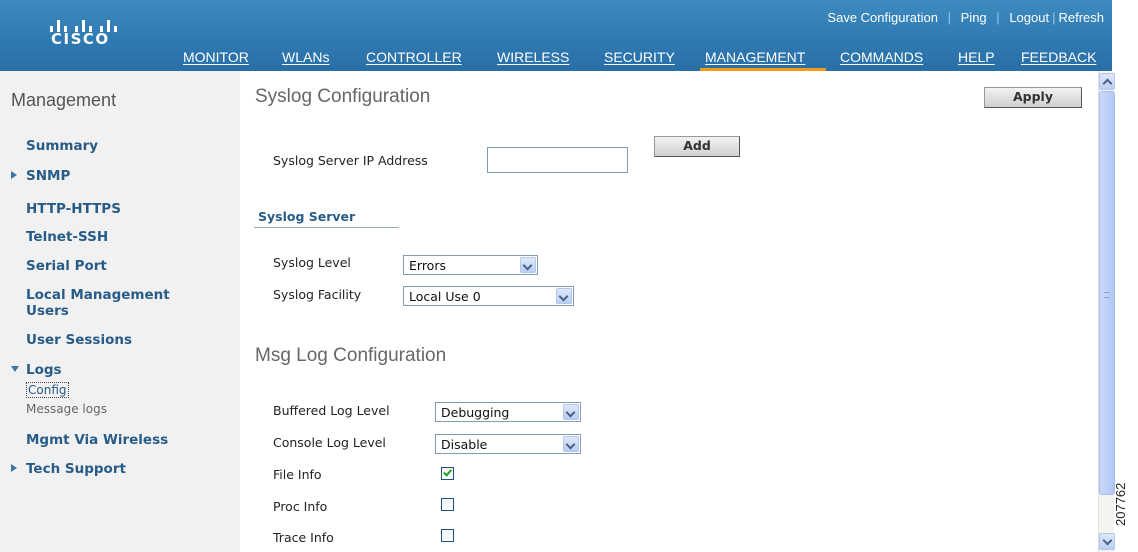 Image resolution: width=1138 pixels, height=552 pixels. What do you see at coordinates (1081, 17) in the screenshot?
I see `refresh-link: Refresh` at bounding box center [1081, 17].